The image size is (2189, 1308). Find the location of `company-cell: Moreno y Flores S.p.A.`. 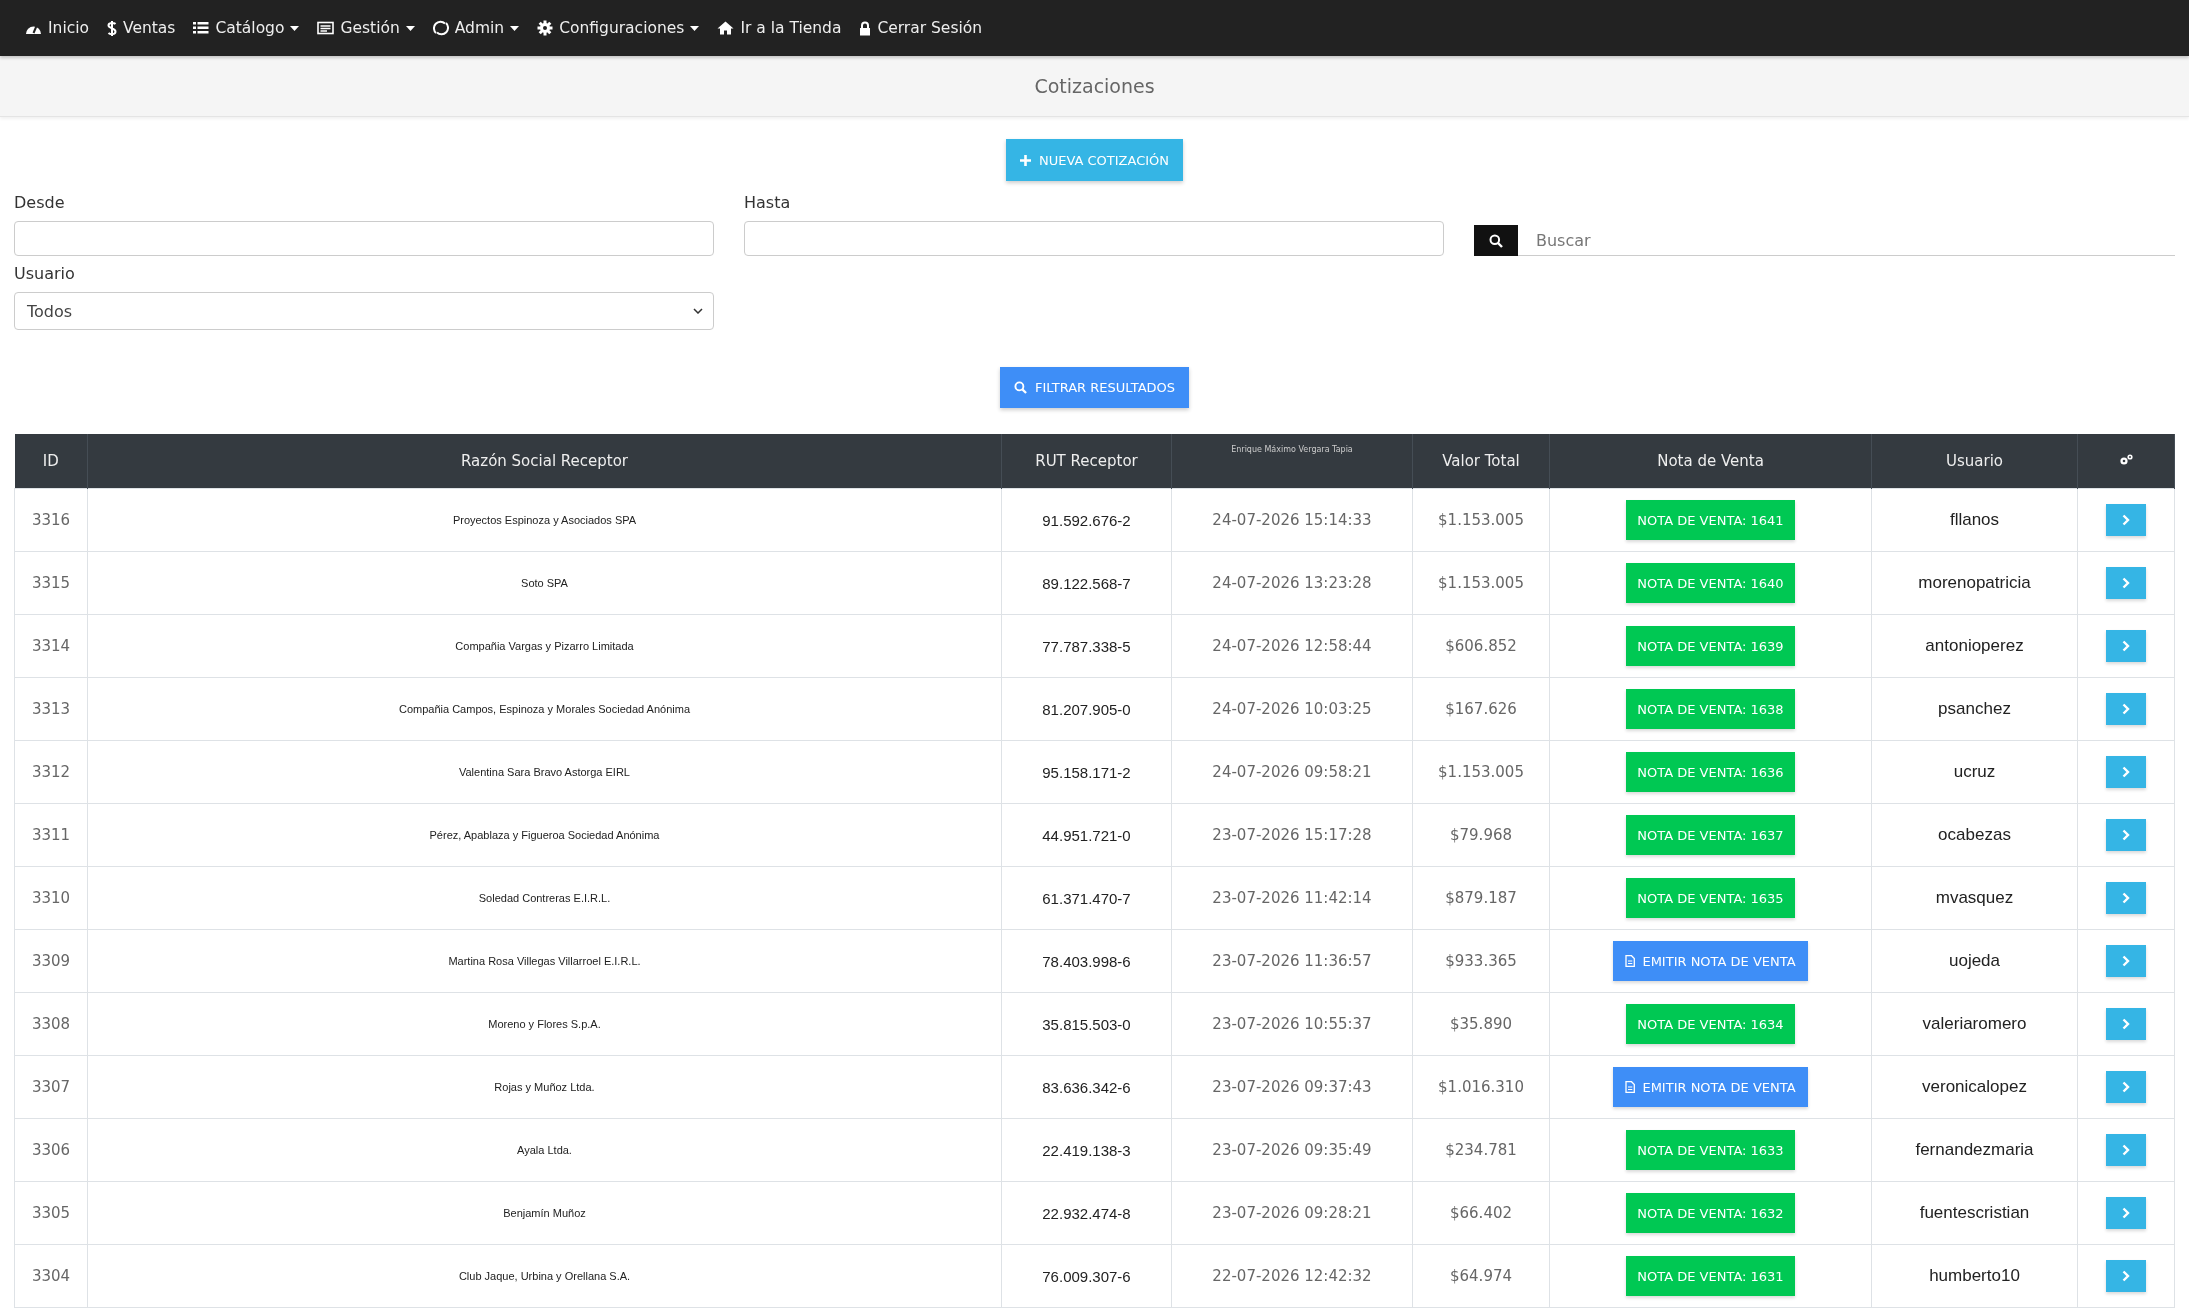

company-cell: Moreno y Flores S.p.A. is located at coordinates (544, 1024).